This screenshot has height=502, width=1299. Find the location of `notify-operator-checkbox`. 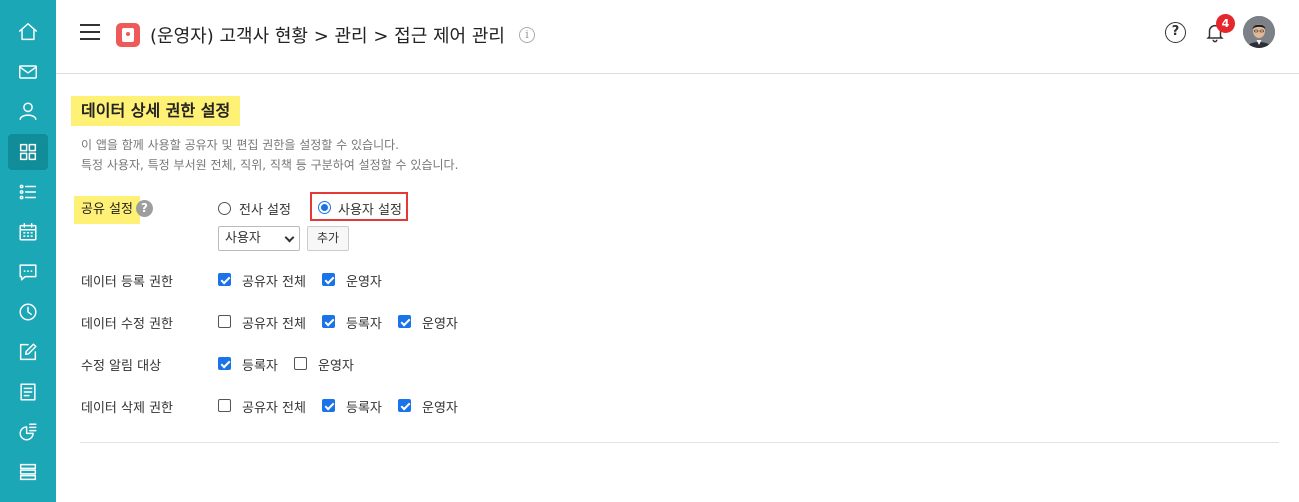

notify-operator-checkbox is located at coordinates (300, 363).